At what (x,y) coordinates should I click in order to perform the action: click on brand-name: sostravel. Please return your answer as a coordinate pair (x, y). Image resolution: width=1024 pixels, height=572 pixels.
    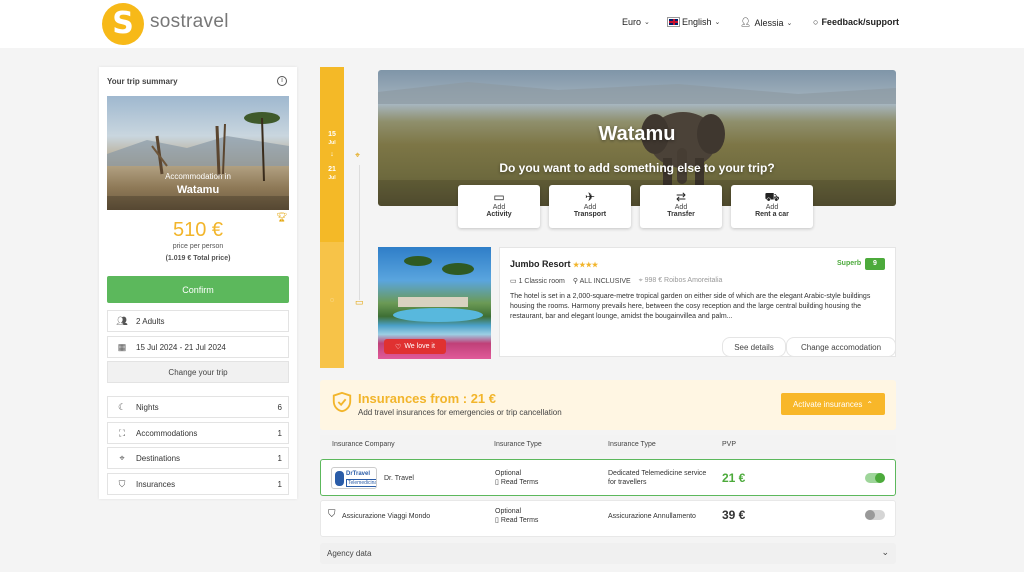
    Looking at the image, I should click on (189, 22).